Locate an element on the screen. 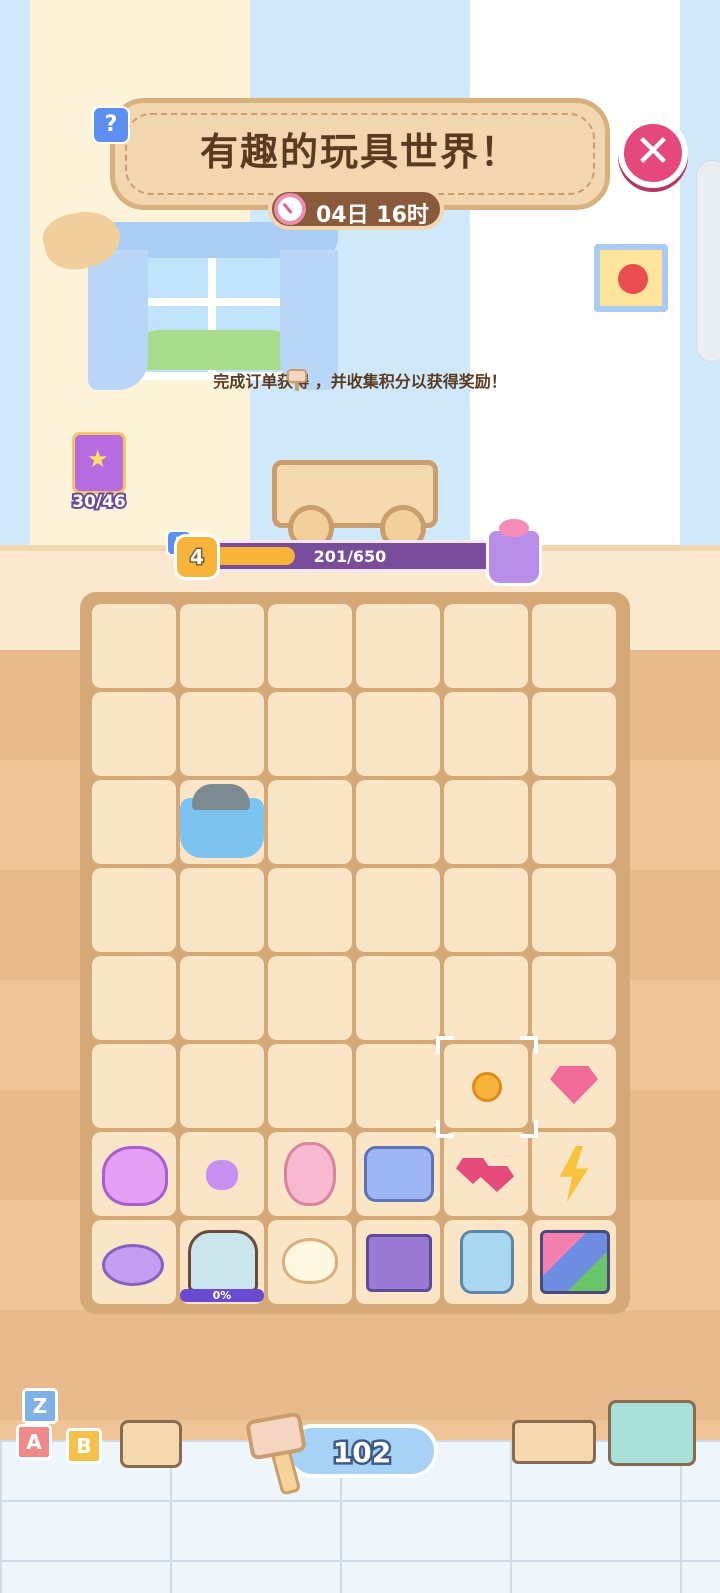  toy-train-icon is located at coordinates (399, 1174).